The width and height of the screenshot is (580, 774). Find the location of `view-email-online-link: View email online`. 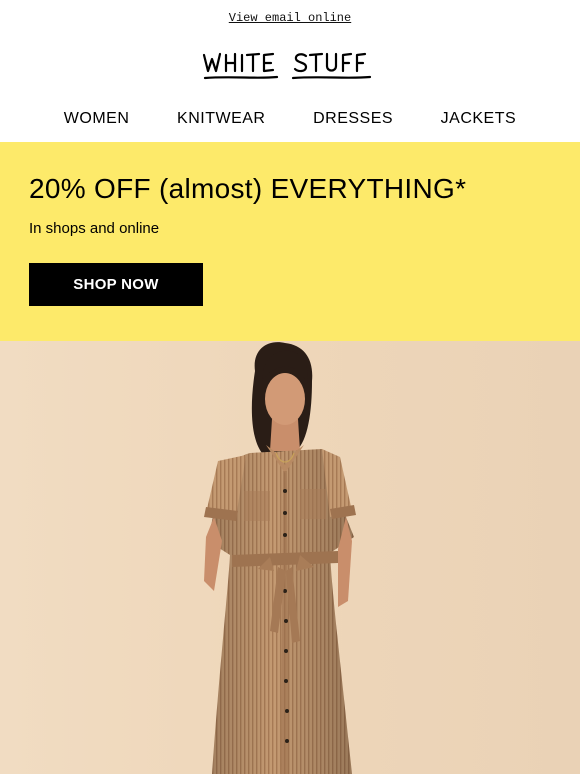

view-email-online-link: View email online is located at coordinates (290, 18).